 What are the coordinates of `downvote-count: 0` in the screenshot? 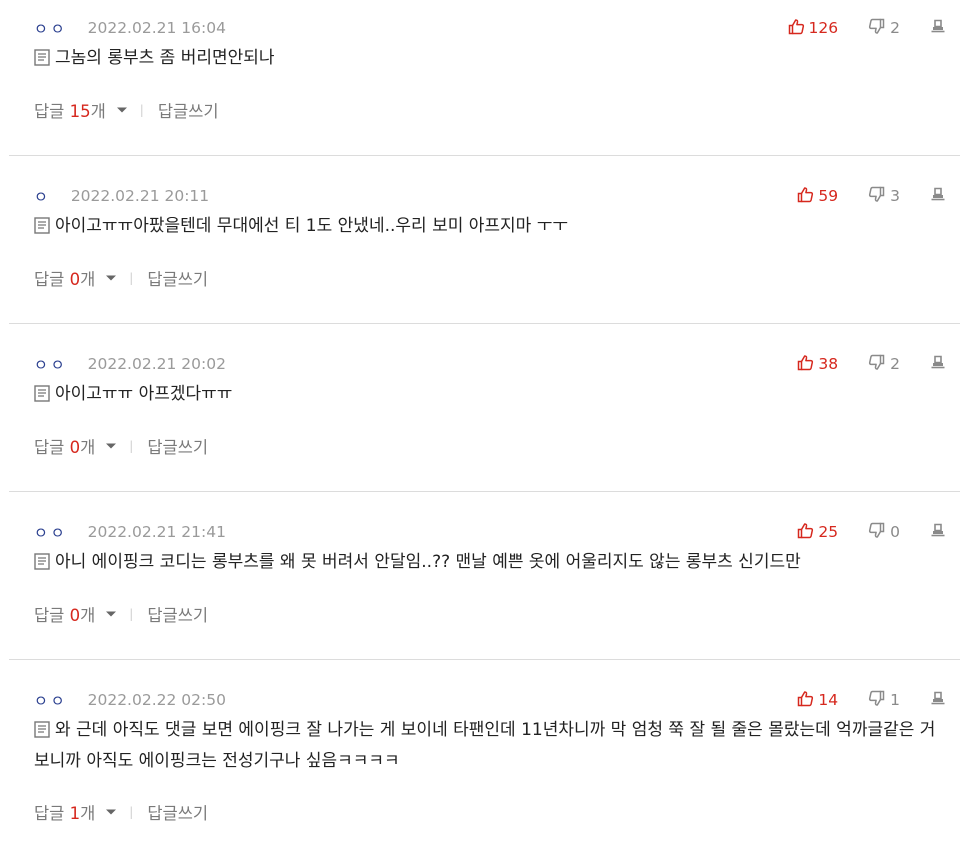 It's located at (895, 532).